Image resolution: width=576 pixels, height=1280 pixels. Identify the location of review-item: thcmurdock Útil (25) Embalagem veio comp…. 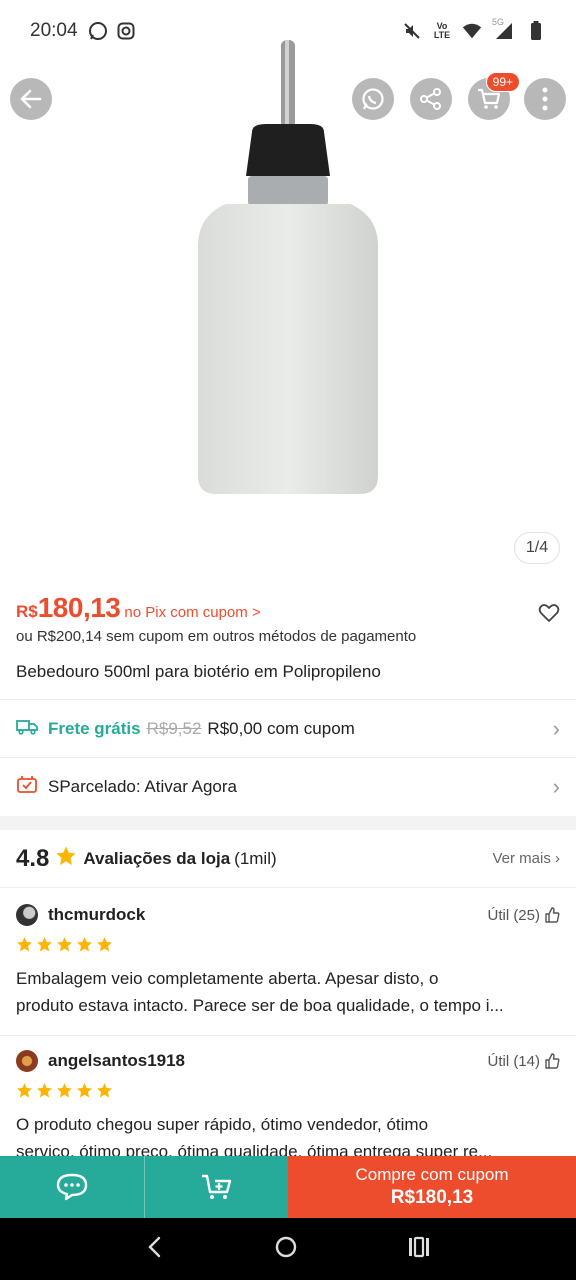
(288, 959).